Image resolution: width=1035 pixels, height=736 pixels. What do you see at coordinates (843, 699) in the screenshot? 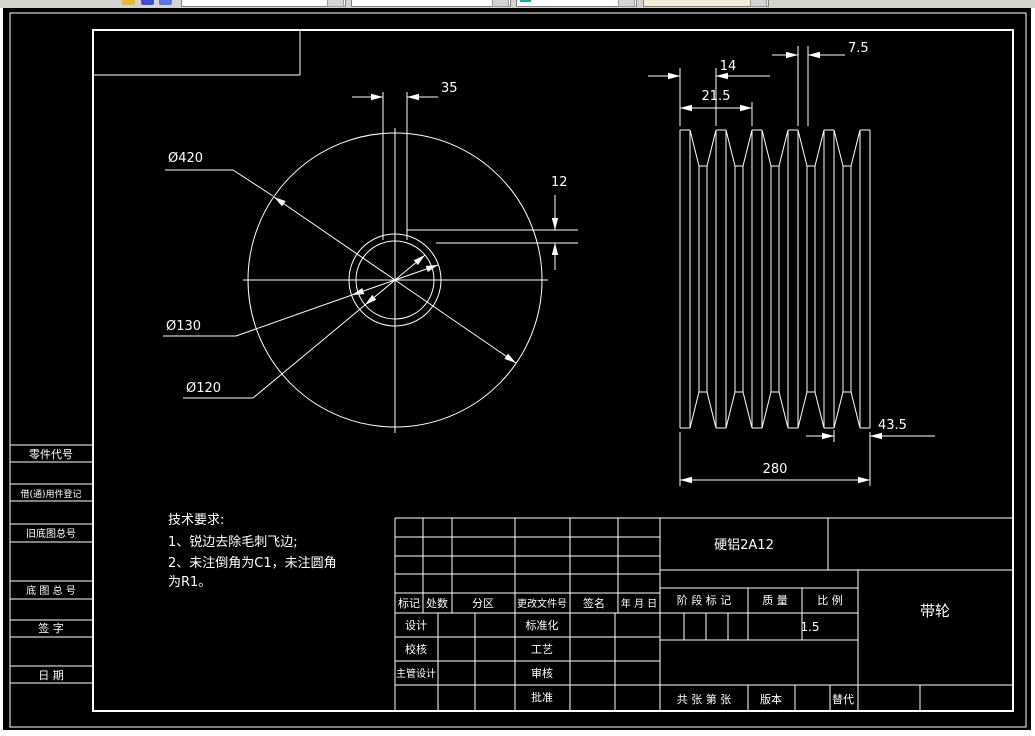
I see `tb-substitute-label: 替代` at bounding box center [843, 699].